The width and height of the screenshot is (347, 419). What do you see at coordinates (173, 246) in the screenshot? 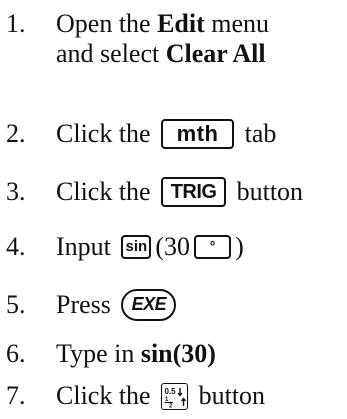
I see `step-text-fragment: (30` at bounding box center [173, 246].